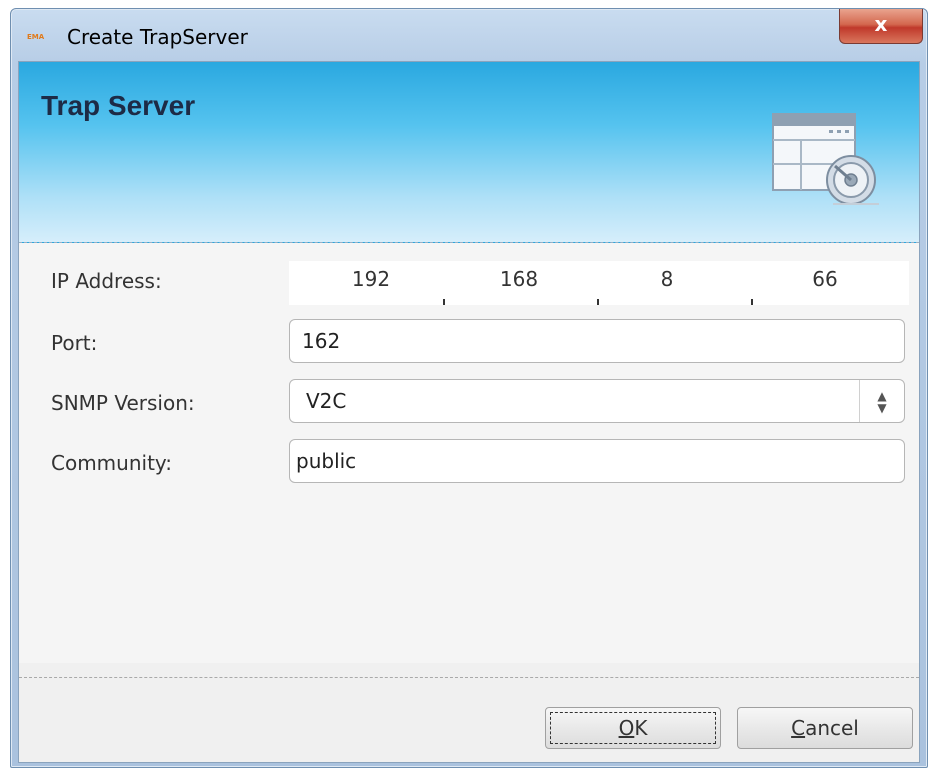  What do you see at coordinates (597, 461) in the screenshot?
I see `community-input: public` at bounding box center [597, 461].